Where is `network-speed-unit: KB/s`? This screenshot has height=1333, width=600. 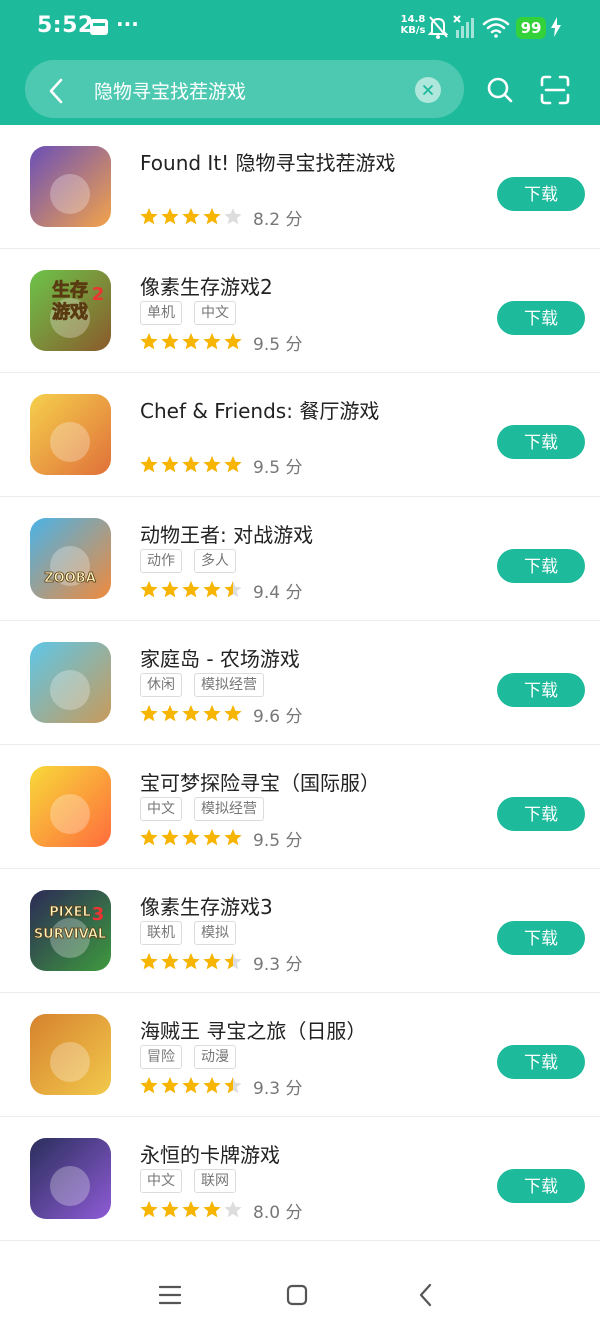 network-speed-unit: KB/s is located at coordinates (413, 30).